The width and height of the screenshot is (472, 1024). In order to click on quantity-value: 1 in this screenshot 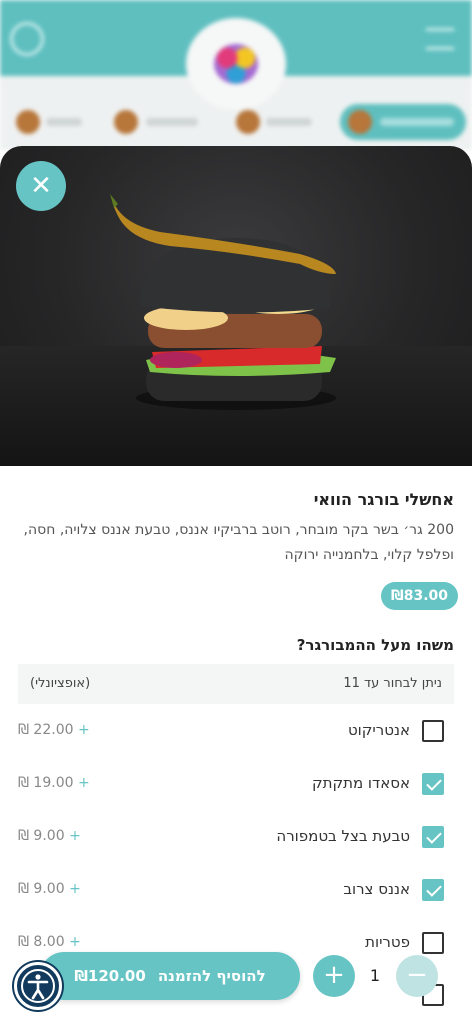, I will do `click(375, 975)`.